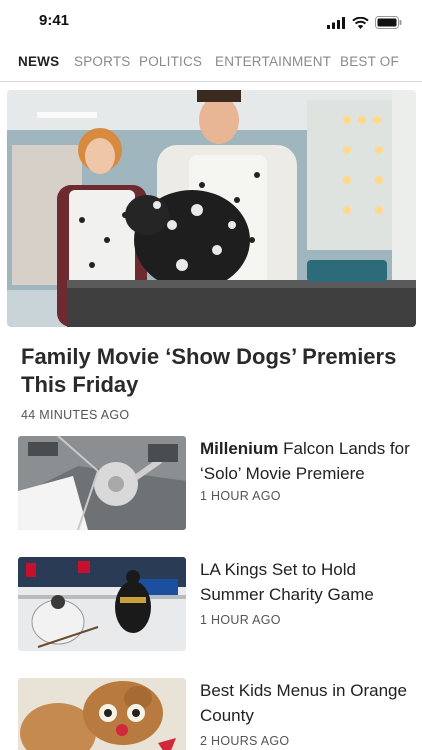  Describe the element at coordinates (211, 22) in the screenshot. I see `status-bar: 9:41` at that location.